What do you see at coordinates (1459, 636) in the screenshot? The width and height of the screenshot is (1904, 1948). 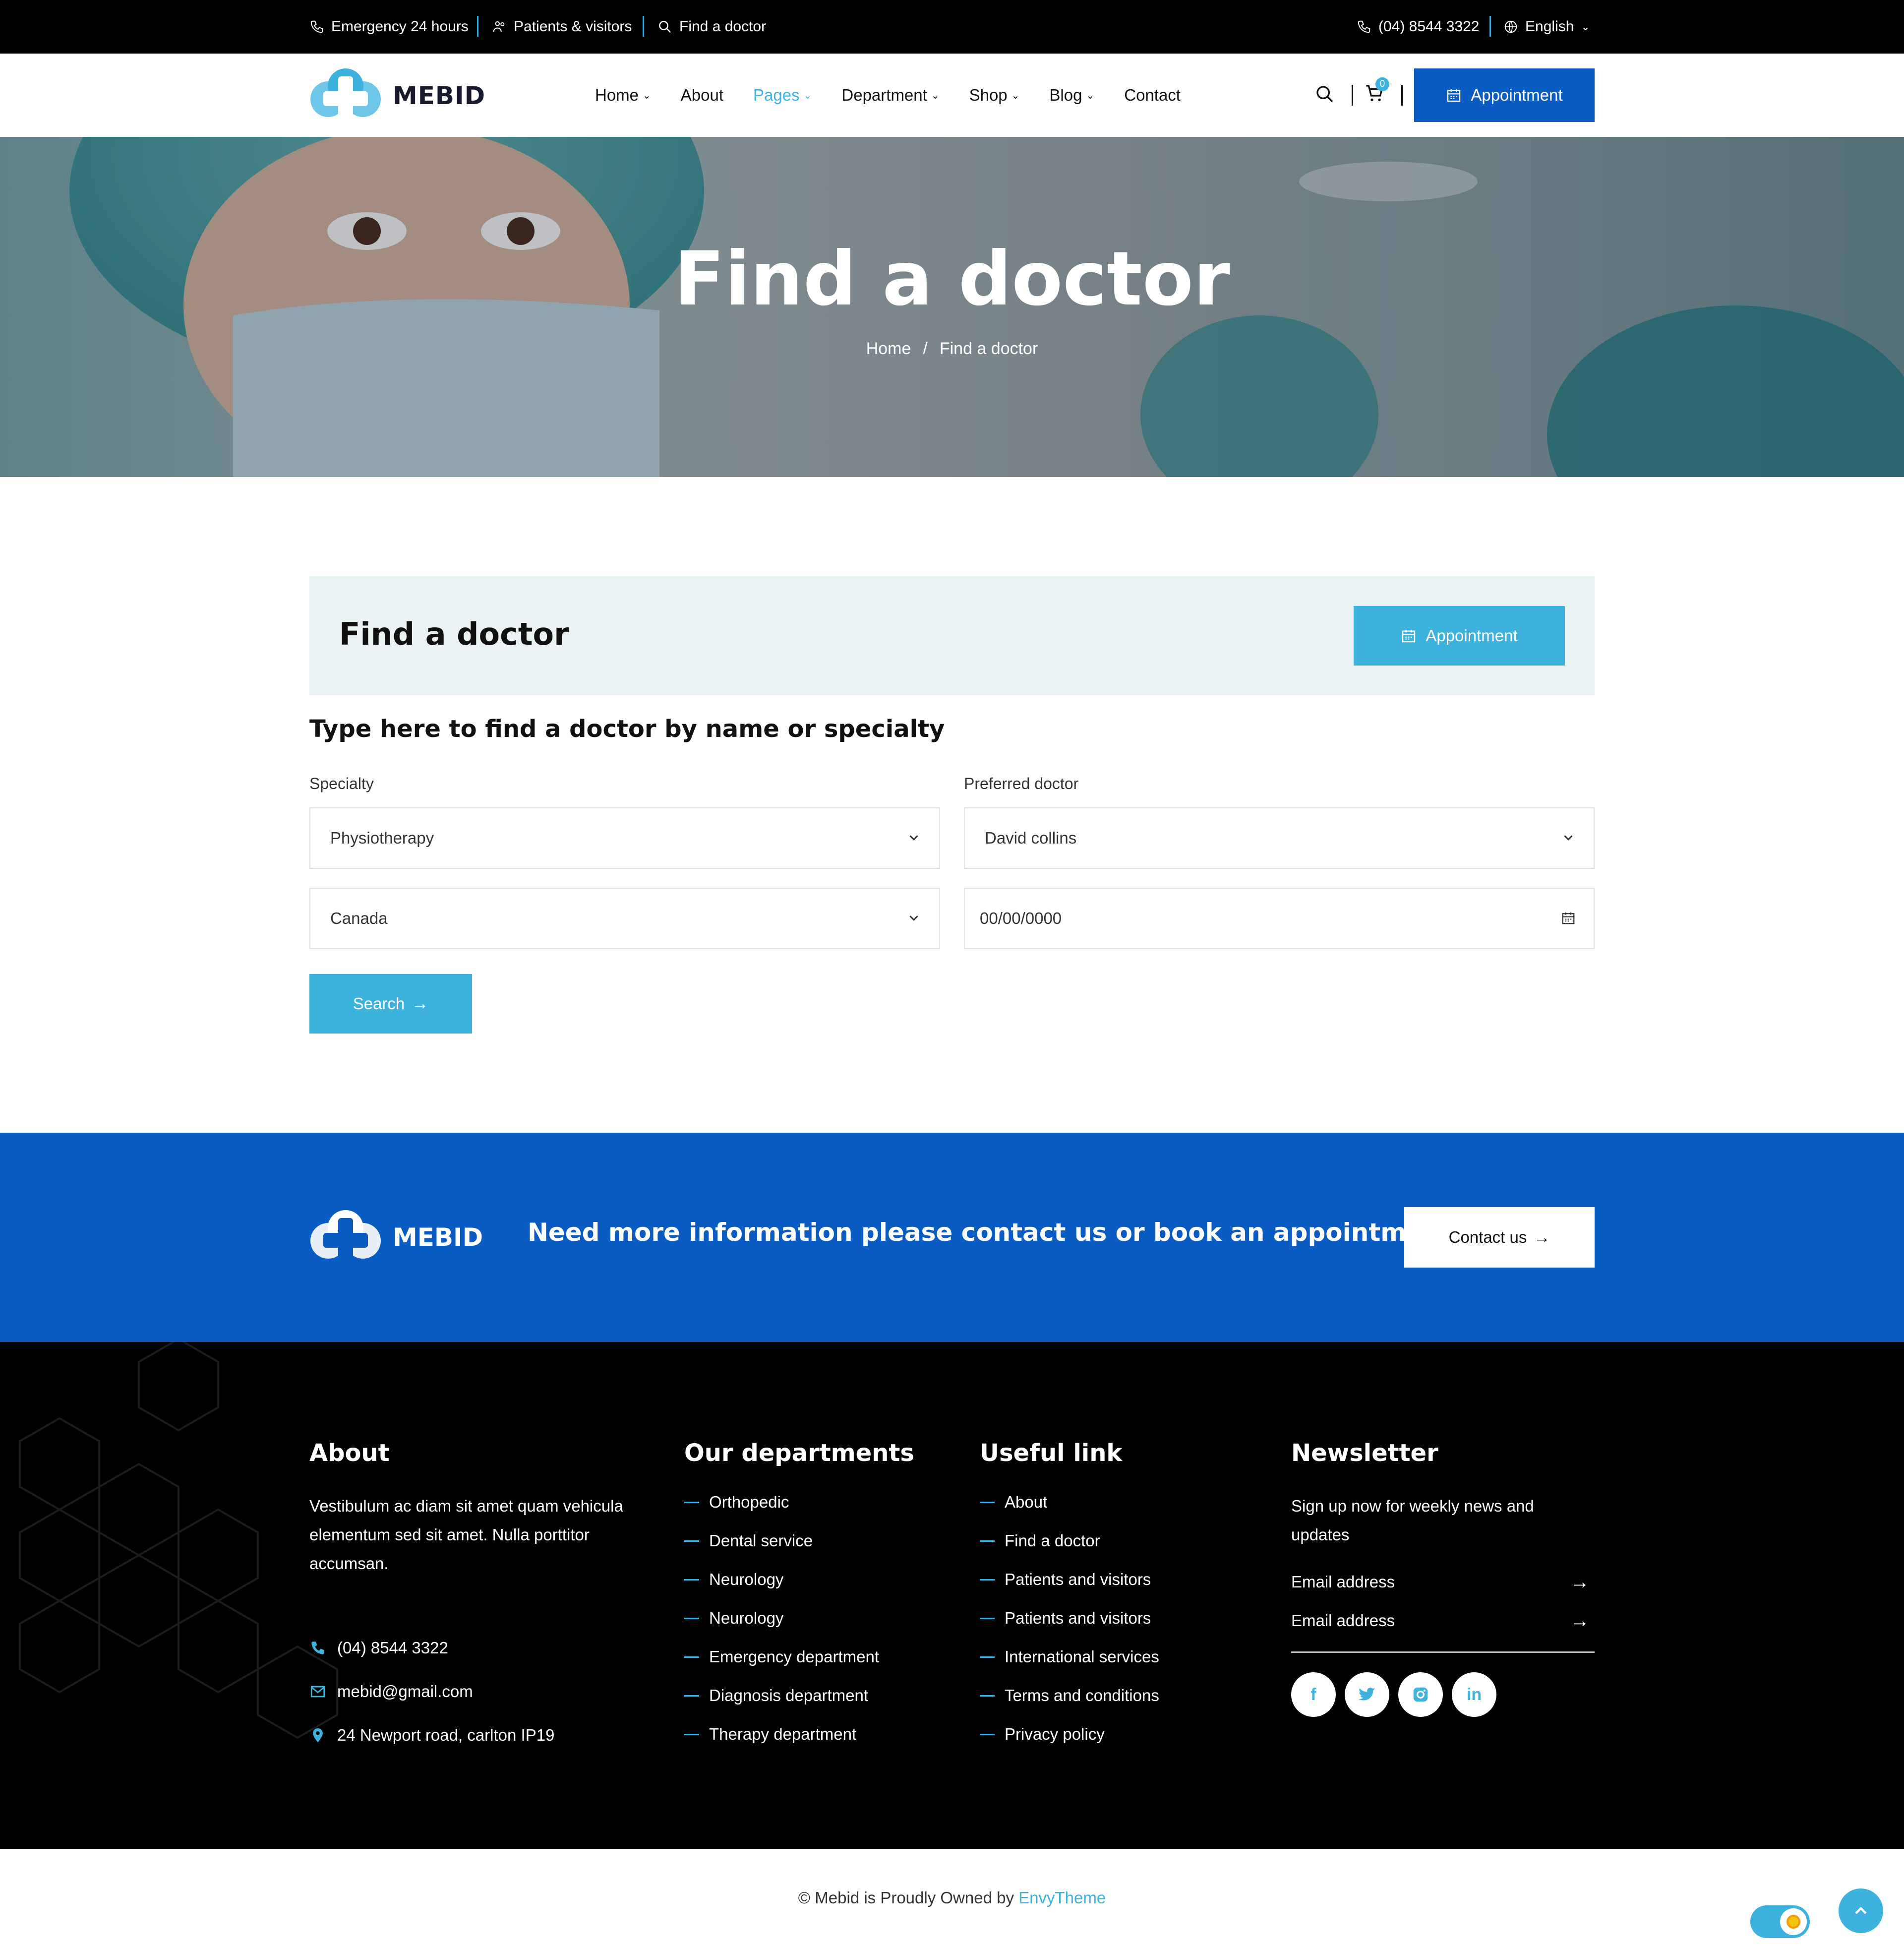 I see `finder-appointment-button: Appointment` at bounding box center [1459, 636].